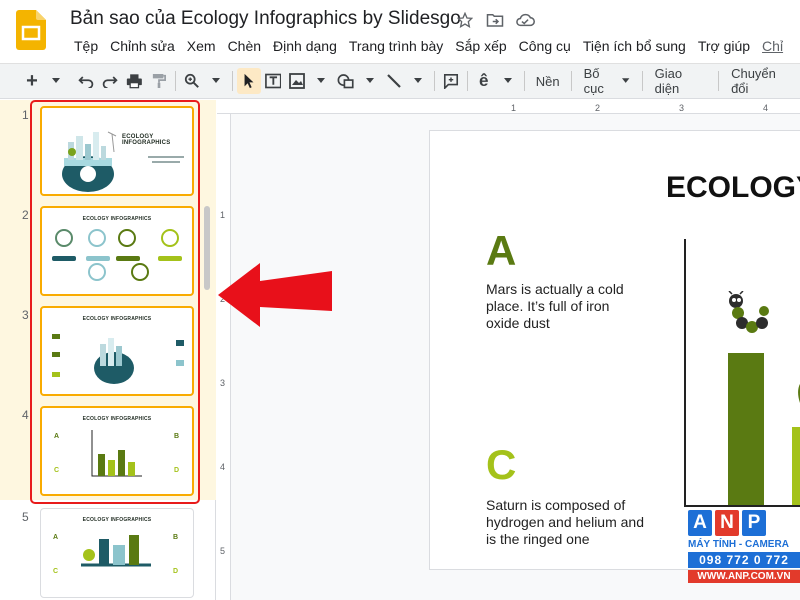 Image resolution: width=800 pixels, height=600 pixels. What do you see at coordinates (484, 81) in the screenshot?
I see `input-tools-icon: ê` at bounding box center [484, 81].